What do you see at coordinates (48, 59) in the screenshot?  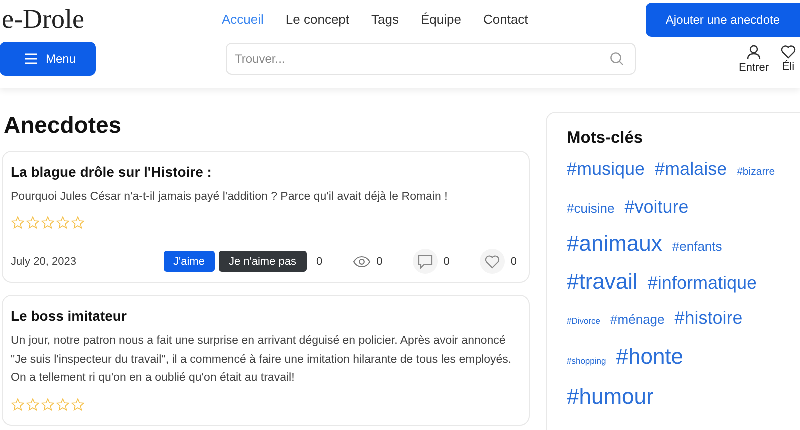 I see `menu-button: Menu` at bounding box center [48, 59].